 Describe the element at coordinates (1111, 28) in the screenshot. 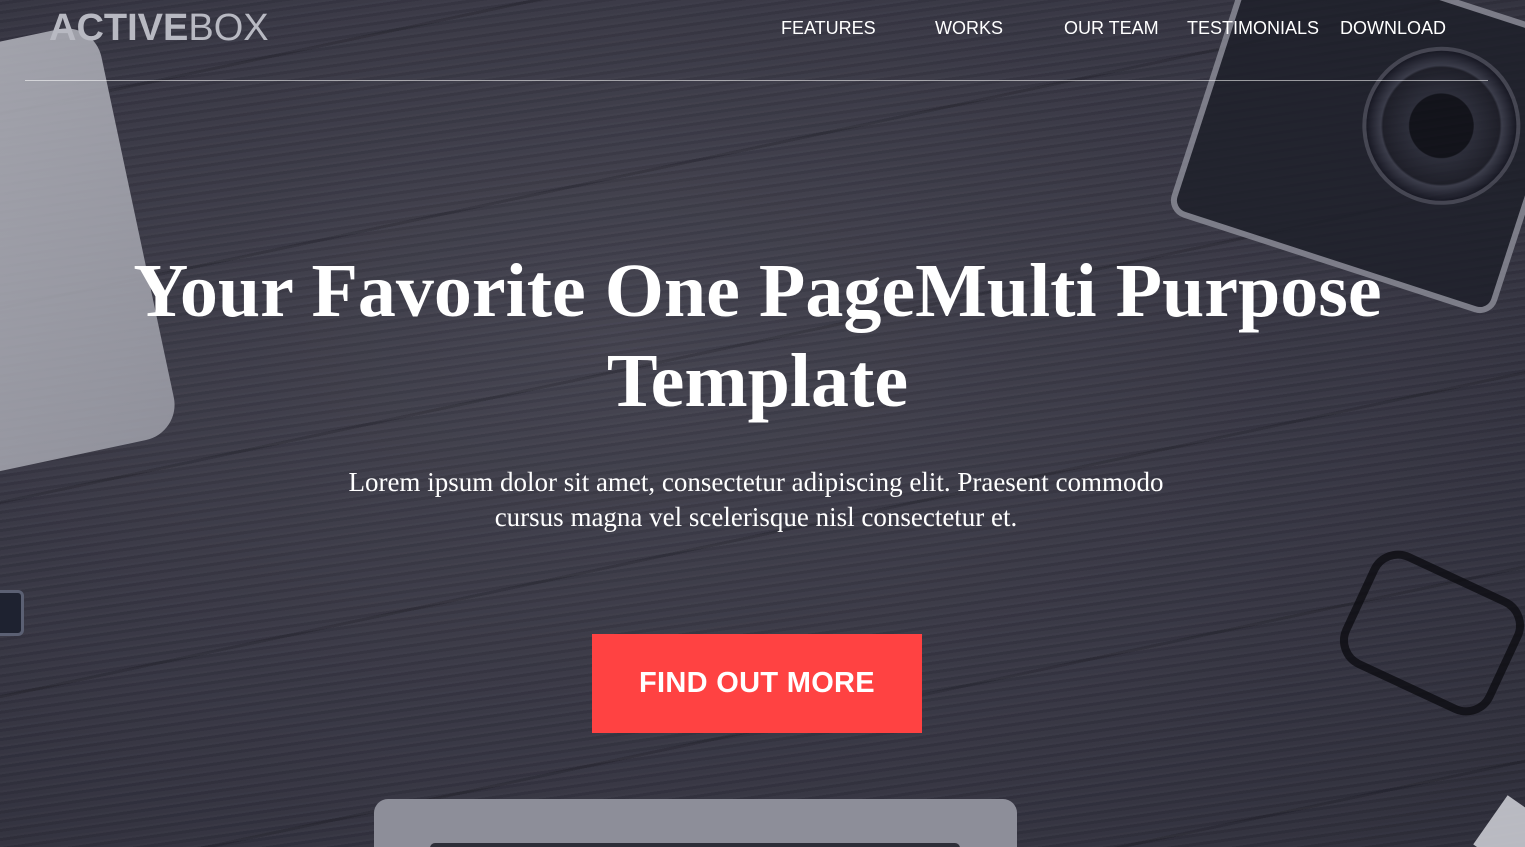

I see `nav-link-our-team: OUR TEAM` at that location.